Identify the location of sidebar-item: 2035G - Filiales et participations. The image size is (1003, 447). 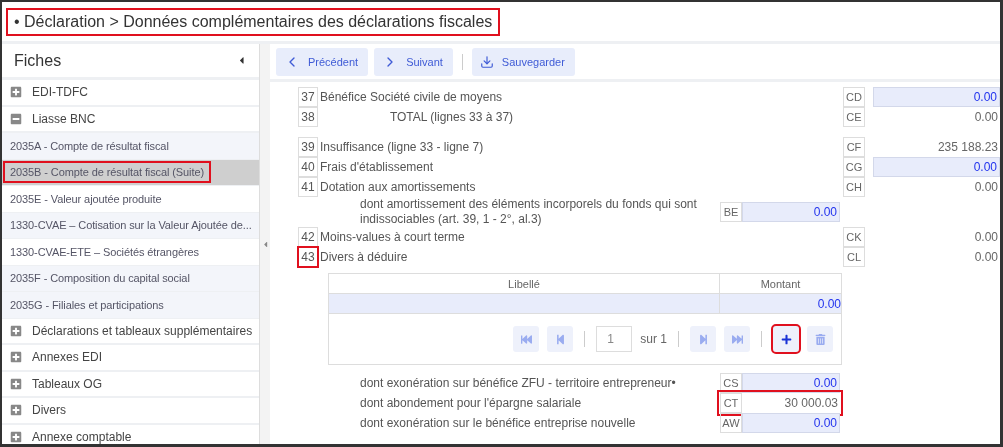
(130, 305).